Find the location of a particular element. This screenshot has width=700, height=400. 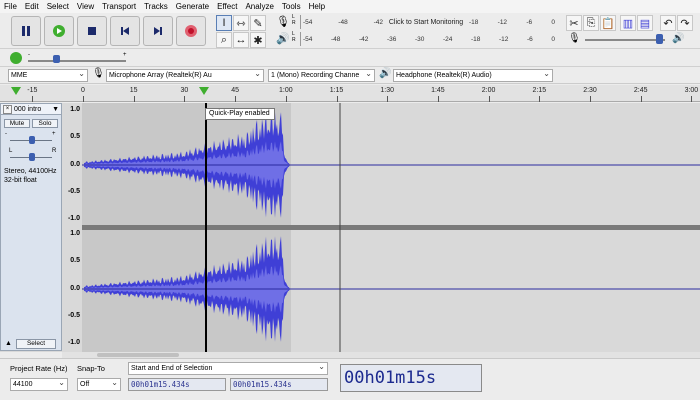

amplitude-scale-label: -1.0 is located at coordinates (73, 342).